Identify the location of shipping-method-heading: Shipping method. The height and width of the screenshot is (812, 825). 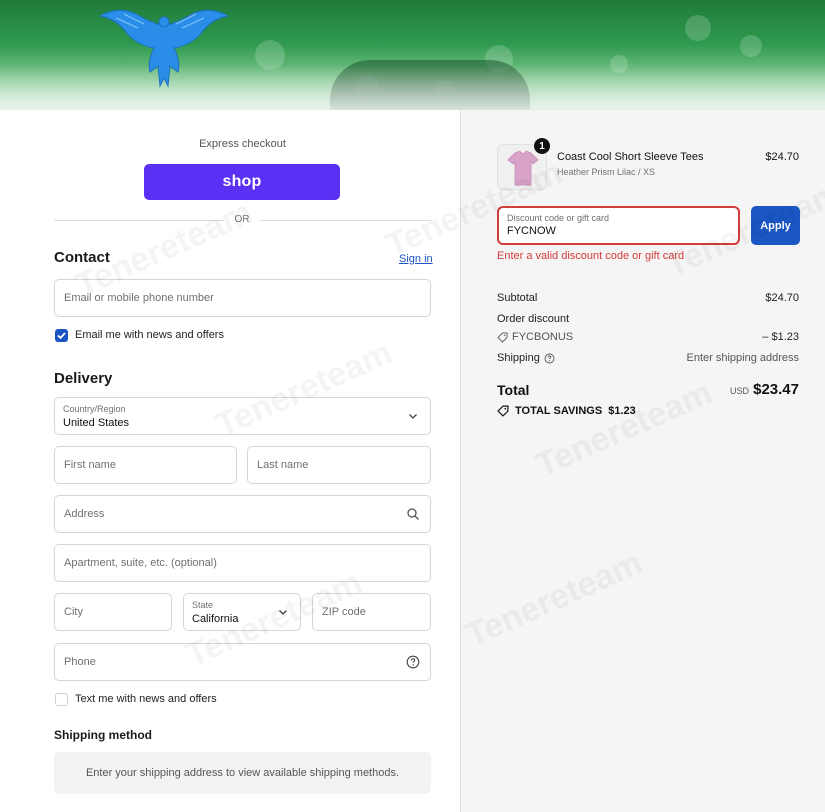
(103, 735).